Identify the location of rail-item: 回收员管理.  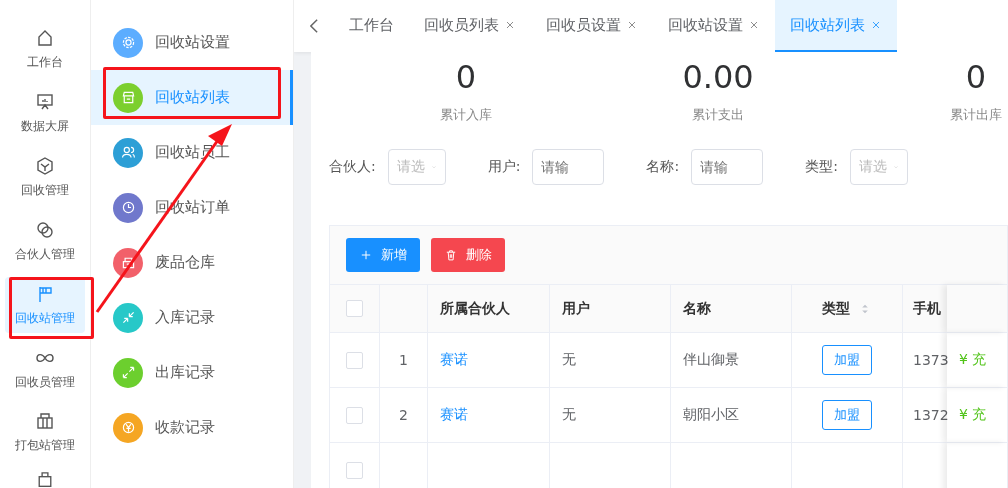
(45, 369).